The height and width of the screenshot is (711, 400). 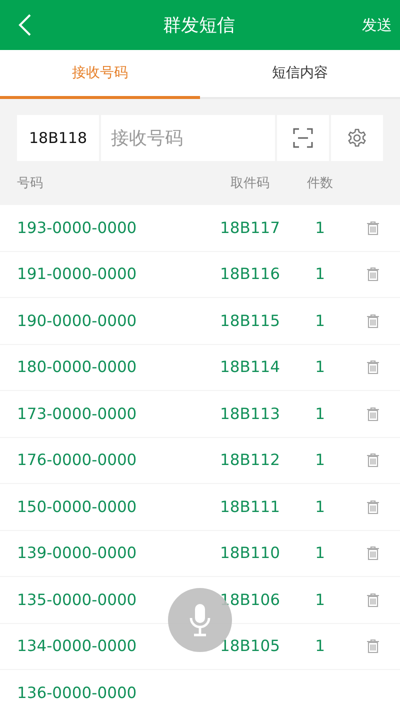 I want to click on phone-number: 180-0000-0000, so click(x=77, y=367).